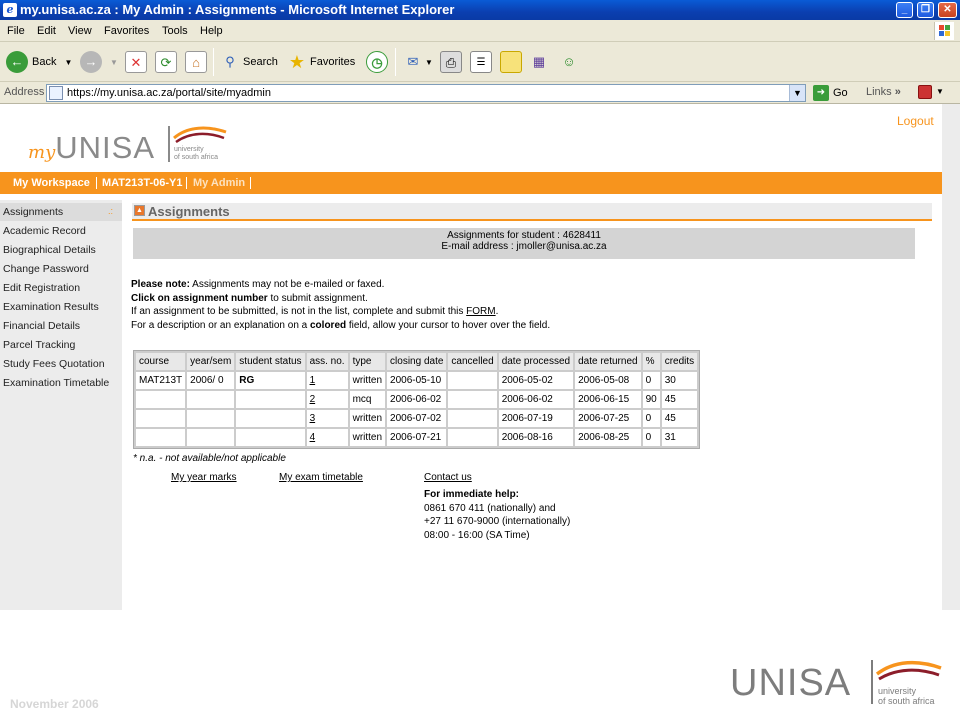  I want to click on sidebar-item-examination-timetable: Examination Timetable, so click(56, 383).